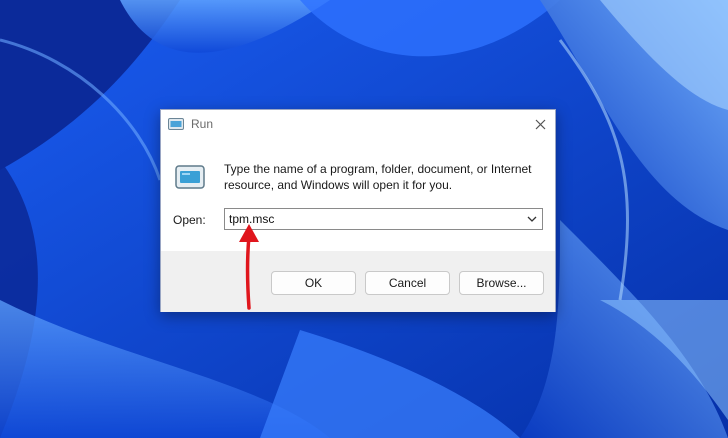 The width and height of the screenshot is (728, 438). Describe the element at coordinates (407, 283) in the screenshot. I see `cancel-button: Cancel` at that location.